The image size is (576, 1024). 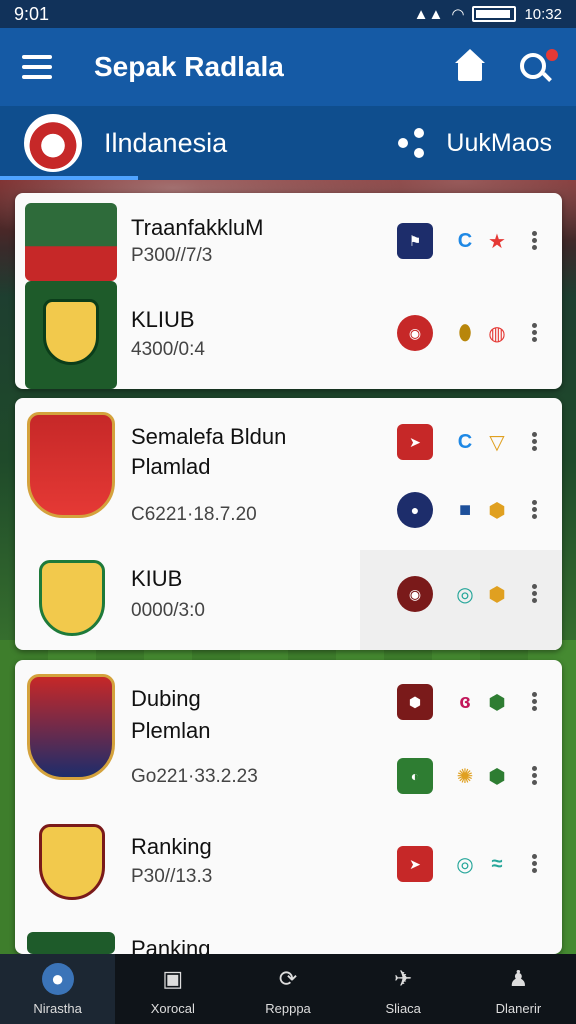 What do you see at coordinates (458, 14) in the screenshot?
I see `wifi-icon: ◠` at bounding box center [458, 14].